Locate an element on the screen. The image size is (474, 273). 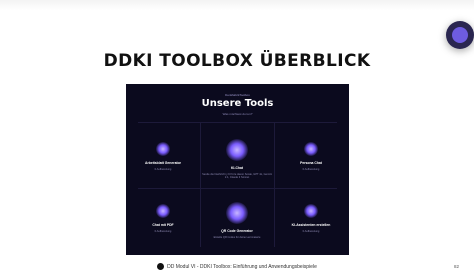
tool-card-arbeitsblatt: Arbeitsblatt Generator 0 Aufbereitung is located at coordinates (163, 156).